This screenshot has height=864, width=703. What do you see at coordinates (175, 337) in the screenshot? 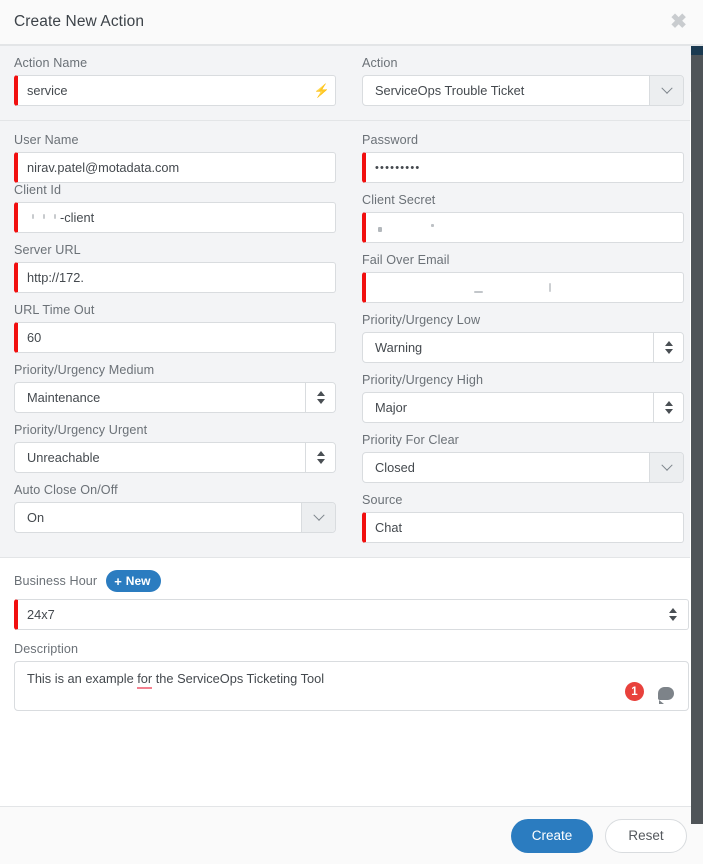
I see `url-time-out-input: 60` at bounding box center [175, 337].